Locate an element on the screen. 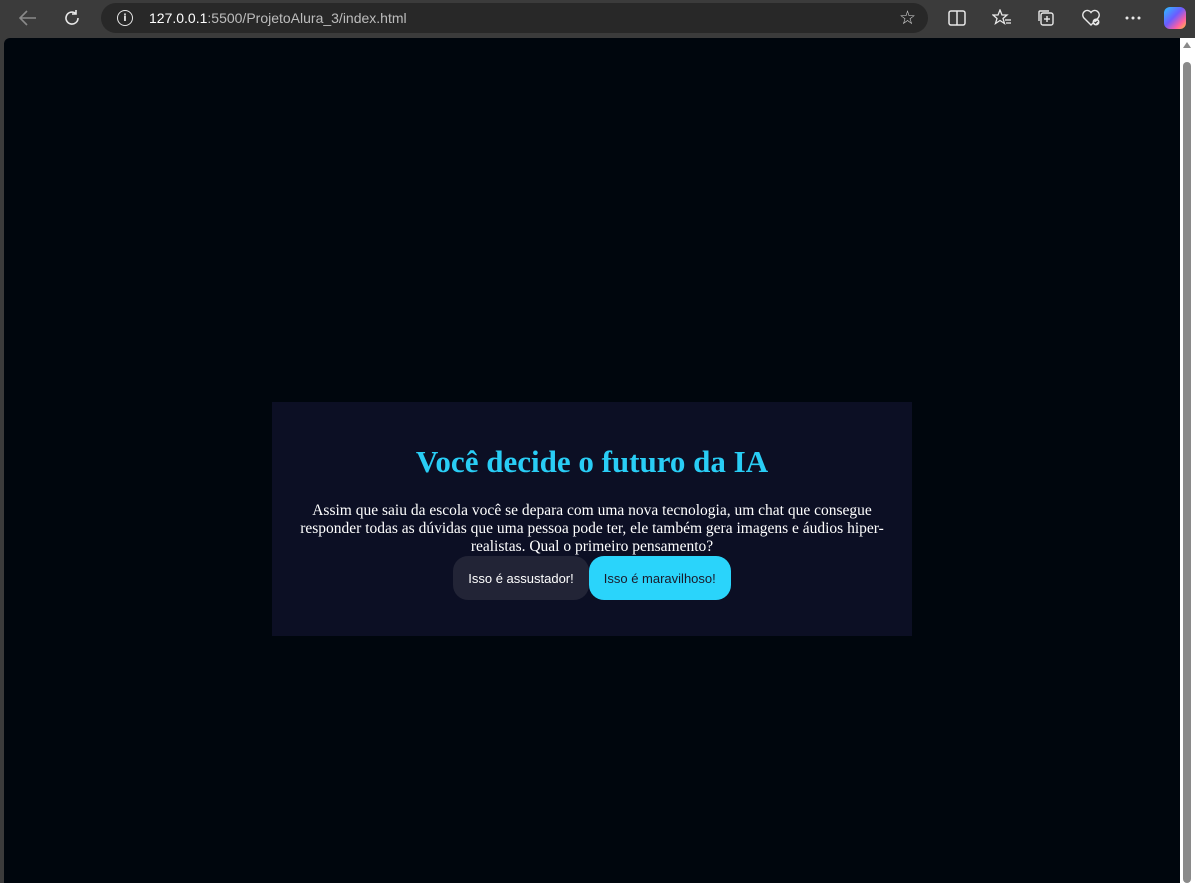 This screenshot has width=1195, height=883. url-text: 127.0.0.1:5500/ProjetoAlura_3/index.html is located at coordinates (278, 18).